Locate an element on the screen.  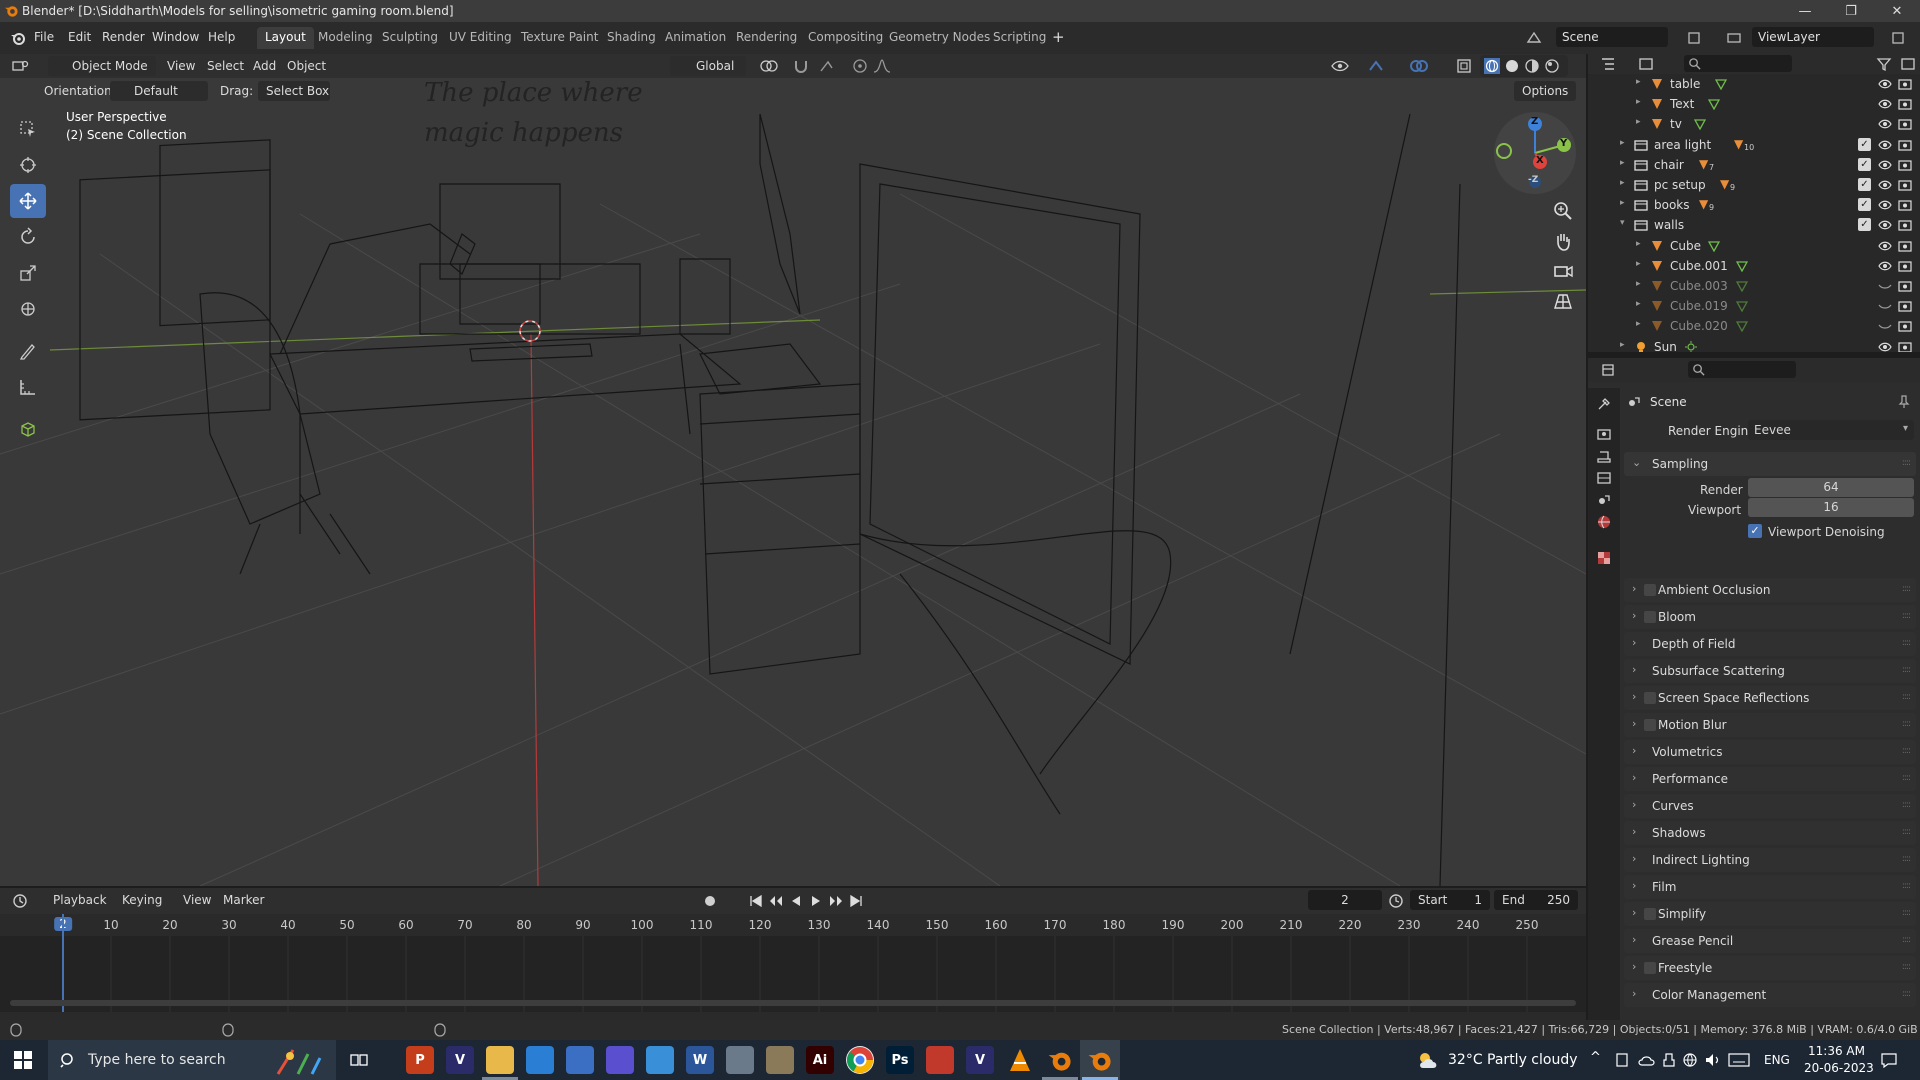
tab-layout: Layout is located at coordinates (285, 38).